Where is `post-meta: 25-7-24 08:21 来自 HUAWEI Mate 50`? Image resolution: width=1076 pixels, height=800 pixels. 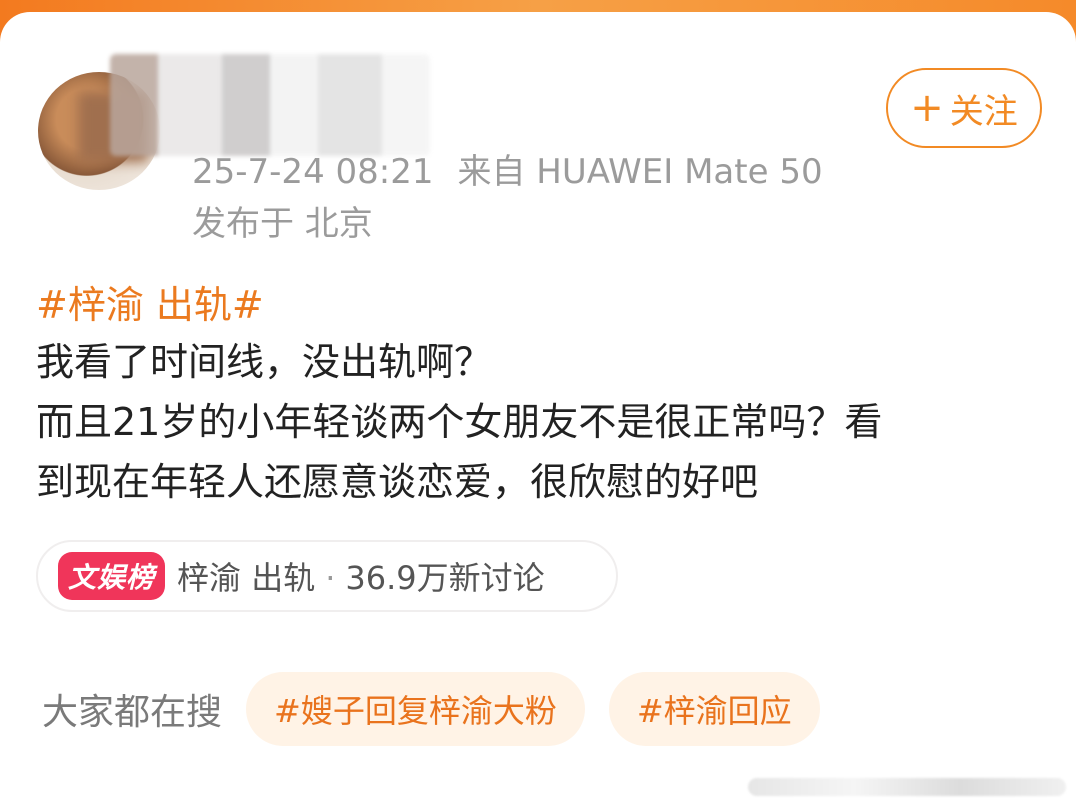
post-meta: 25-7-24 08:21 来自 HUAWEI Mate 50 is located at coordinates (519, 168).